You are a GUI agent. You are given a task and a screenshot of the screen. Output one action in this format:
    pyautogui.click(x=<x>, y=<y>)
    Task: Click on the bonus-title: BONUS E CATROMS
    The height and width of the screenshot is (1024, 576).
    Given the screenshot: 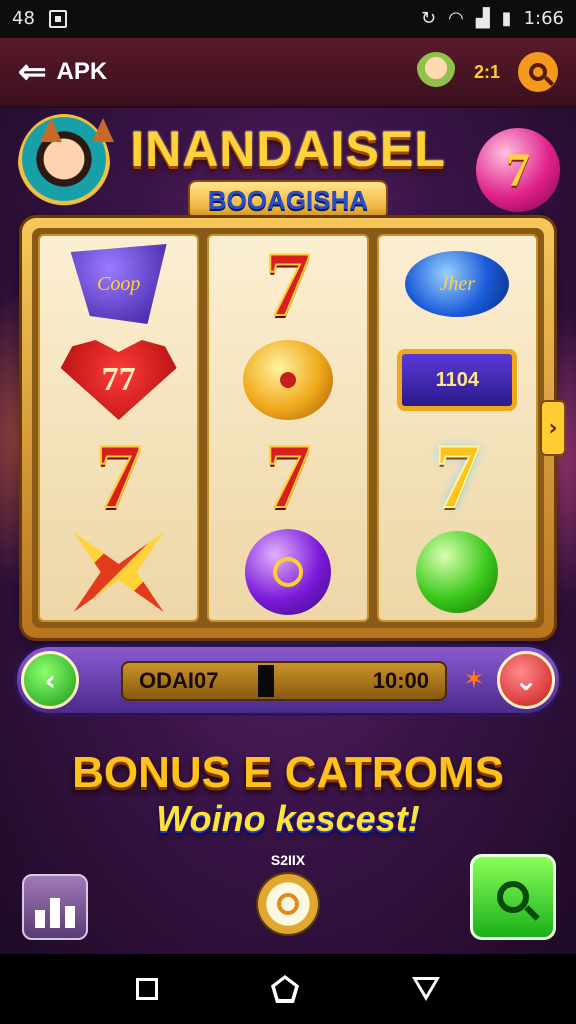 What is the action you would take?
    pyautogui.click(x=288, y=772)
    